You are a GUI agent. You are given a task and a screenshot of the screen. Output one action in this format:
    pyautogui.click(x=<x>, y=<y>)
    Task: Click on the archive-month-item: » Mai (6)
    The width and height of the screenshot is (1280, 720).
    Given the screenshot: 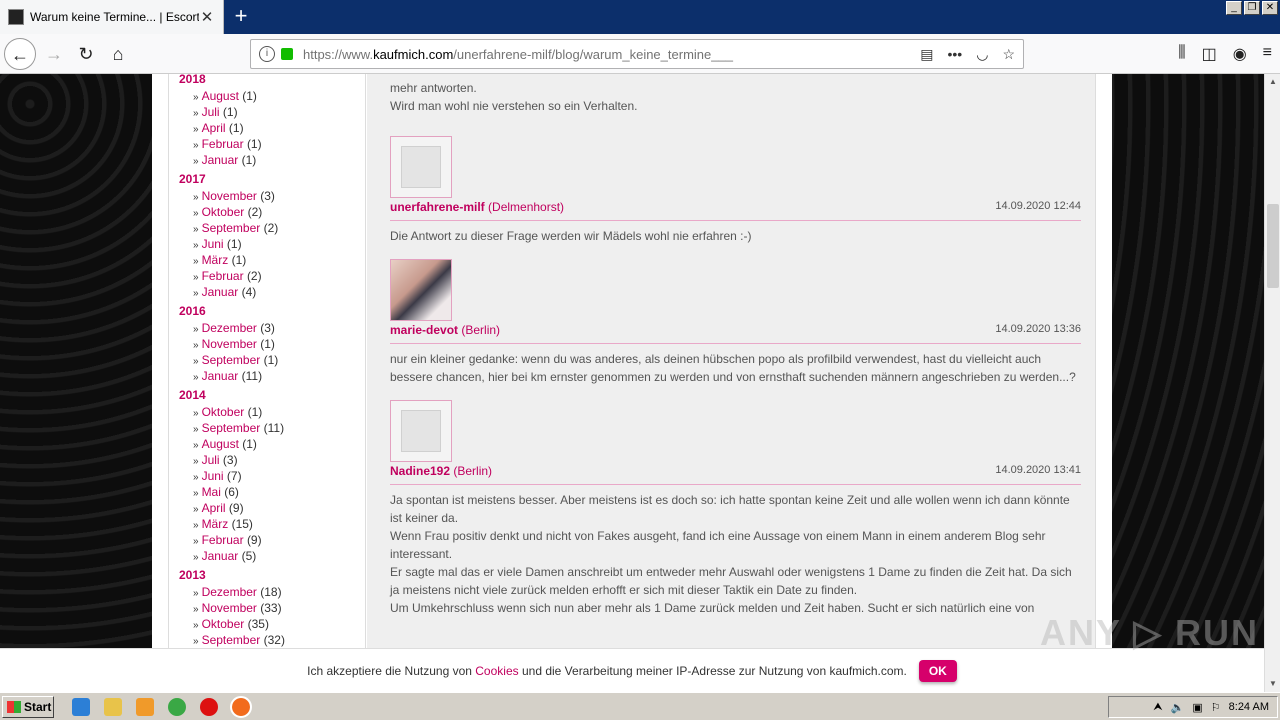 What is the action you would take?
    pyautogui.click(x=216, y=492)
    